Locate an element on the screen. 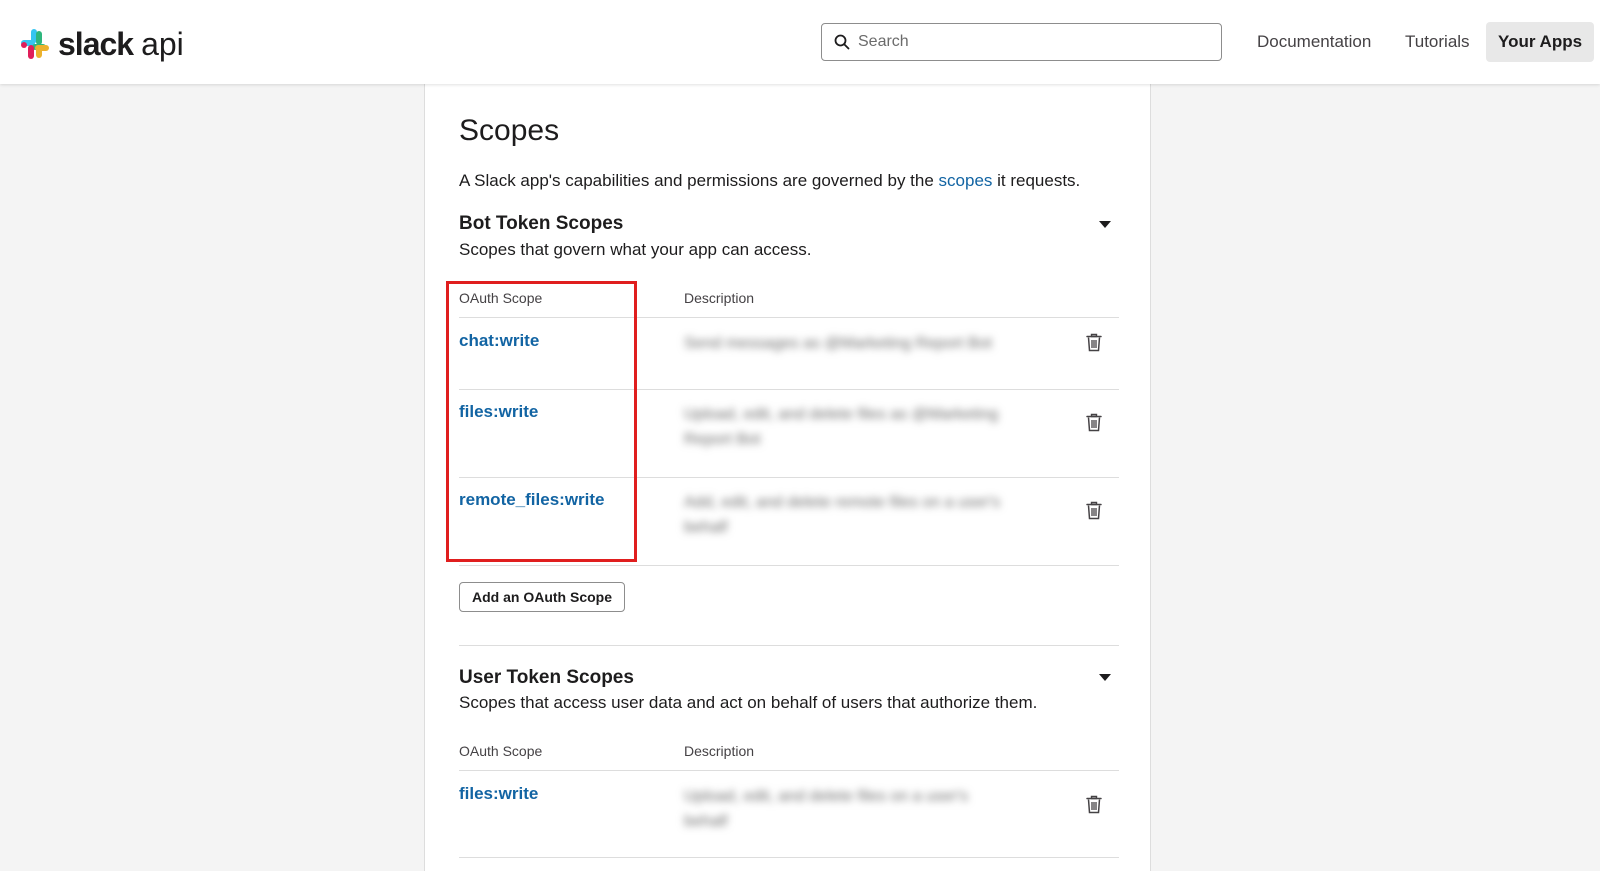  brand-logo-link: slack api is located at coordinates (102, 44).